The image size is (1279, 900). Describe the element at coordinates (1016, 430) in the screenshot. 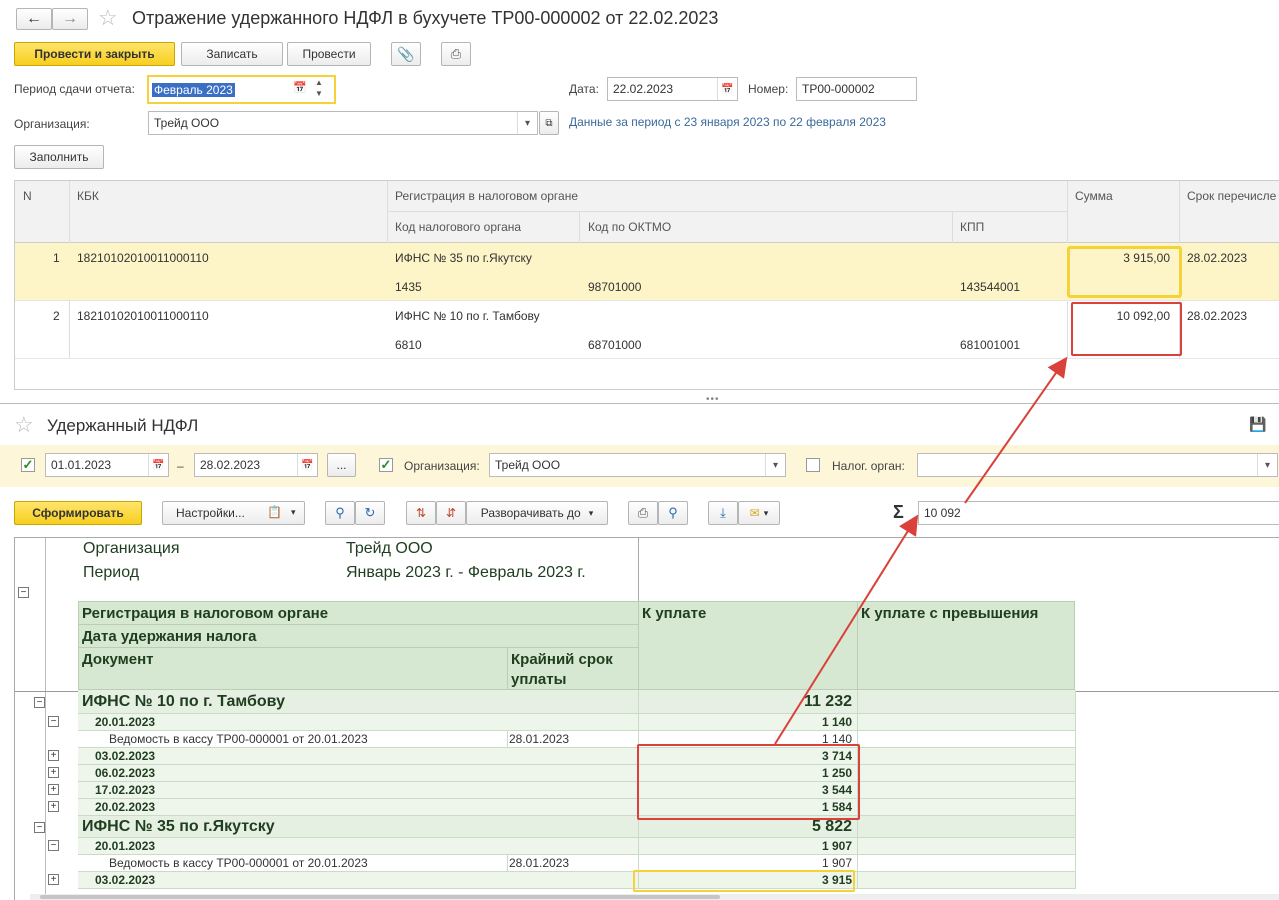

I see `arrow-to-table-sum` at that location.